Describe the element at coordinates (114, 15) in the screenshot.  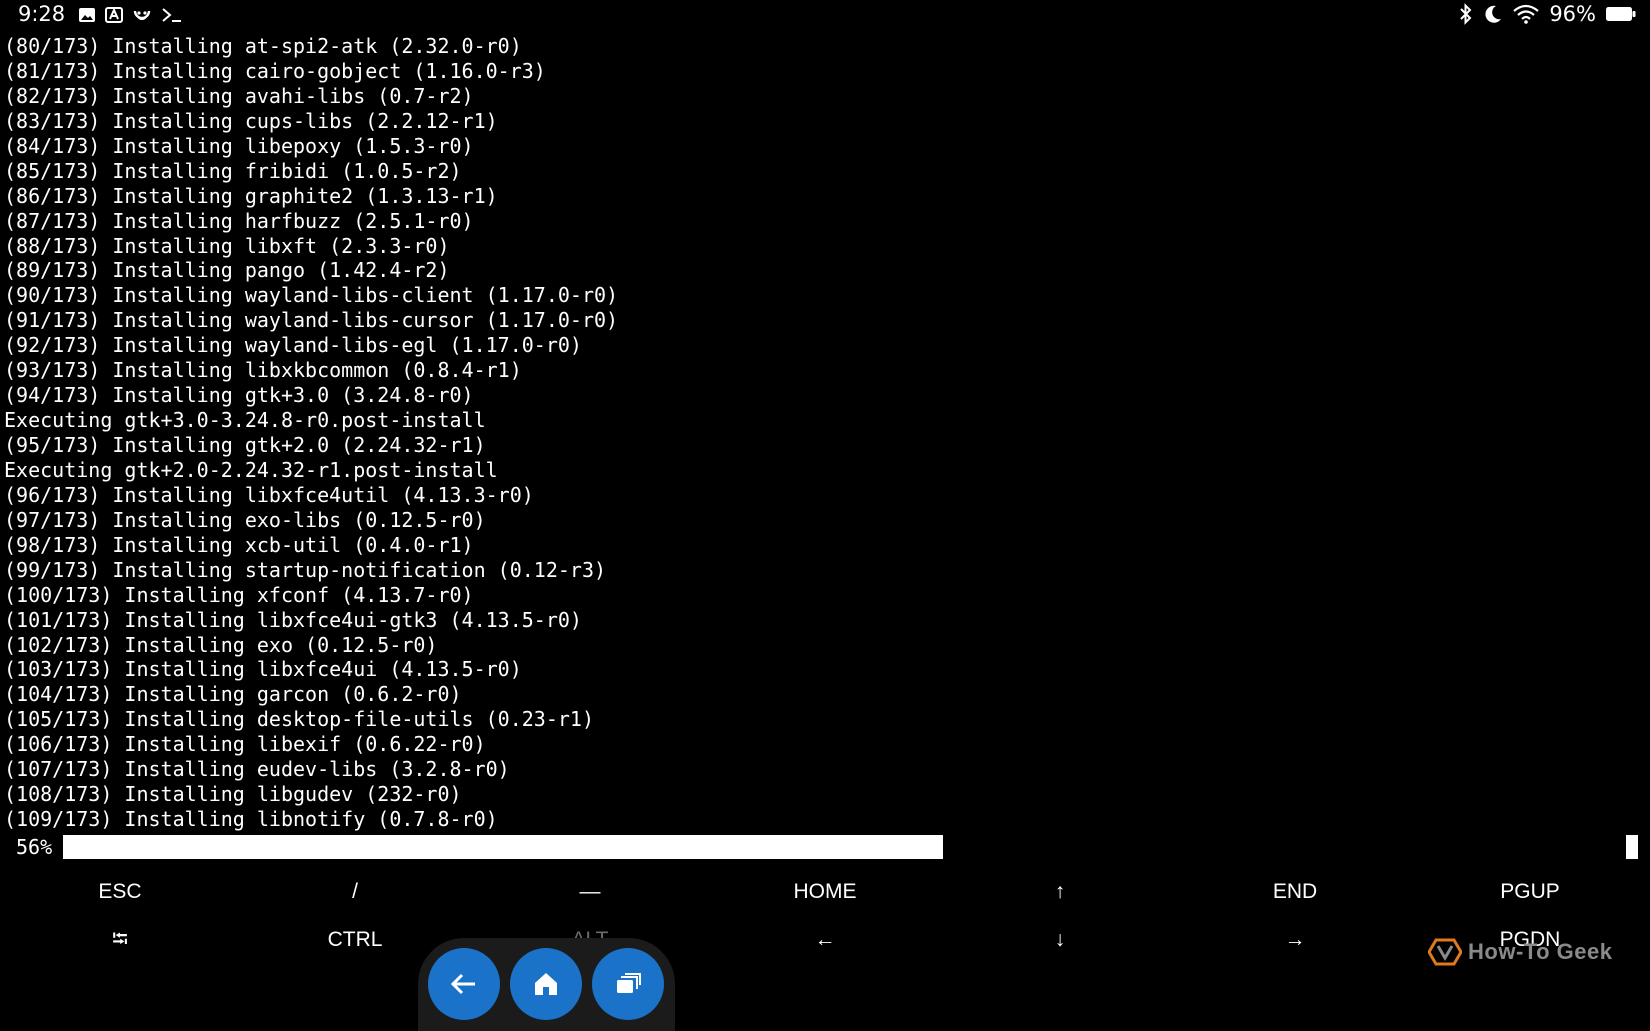
I see `text-a-icon` at that location.